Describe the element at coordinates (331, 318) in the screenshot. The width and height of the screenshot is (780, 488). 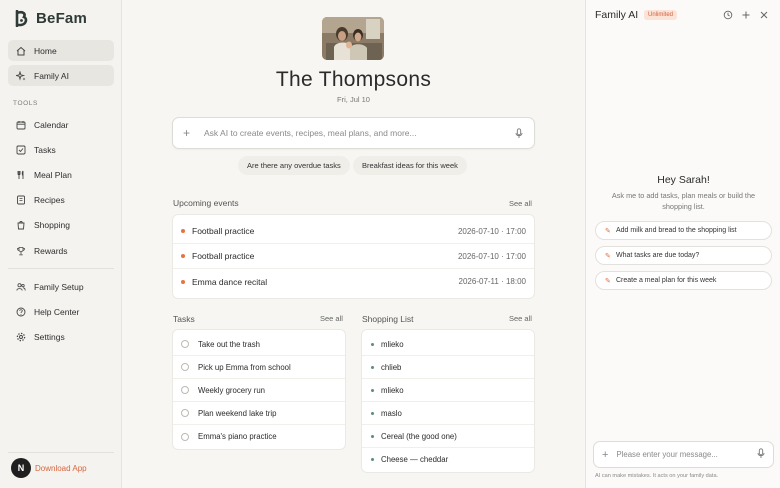
I see `tasks-see-all-link: See all` at that location.